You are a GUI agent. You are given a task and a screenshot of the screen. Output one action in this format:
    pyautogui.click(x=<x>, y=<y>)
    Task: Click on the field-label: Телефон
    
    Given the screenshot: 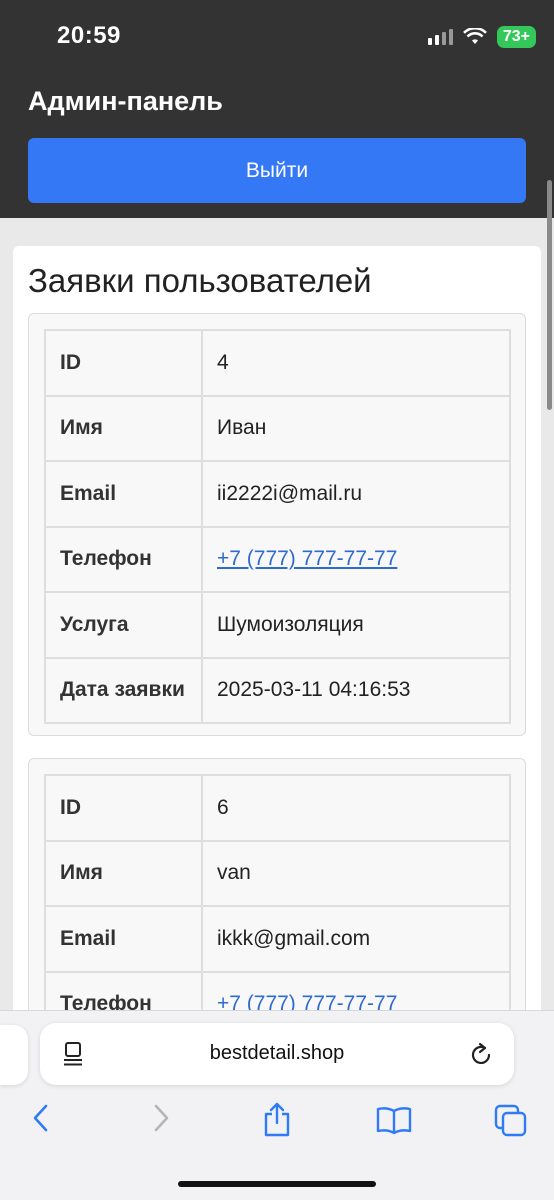 What is the action you would take?
    pyautogui.click(x=123, y=559)
    